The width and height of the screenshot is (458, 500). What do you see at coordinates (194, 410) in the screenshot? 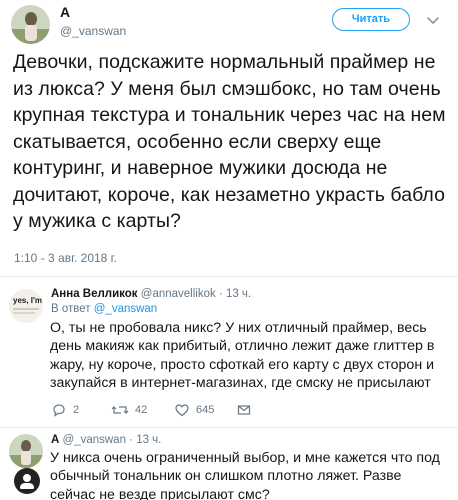
I see `like-button: 645` at bounding box center [194, 410].